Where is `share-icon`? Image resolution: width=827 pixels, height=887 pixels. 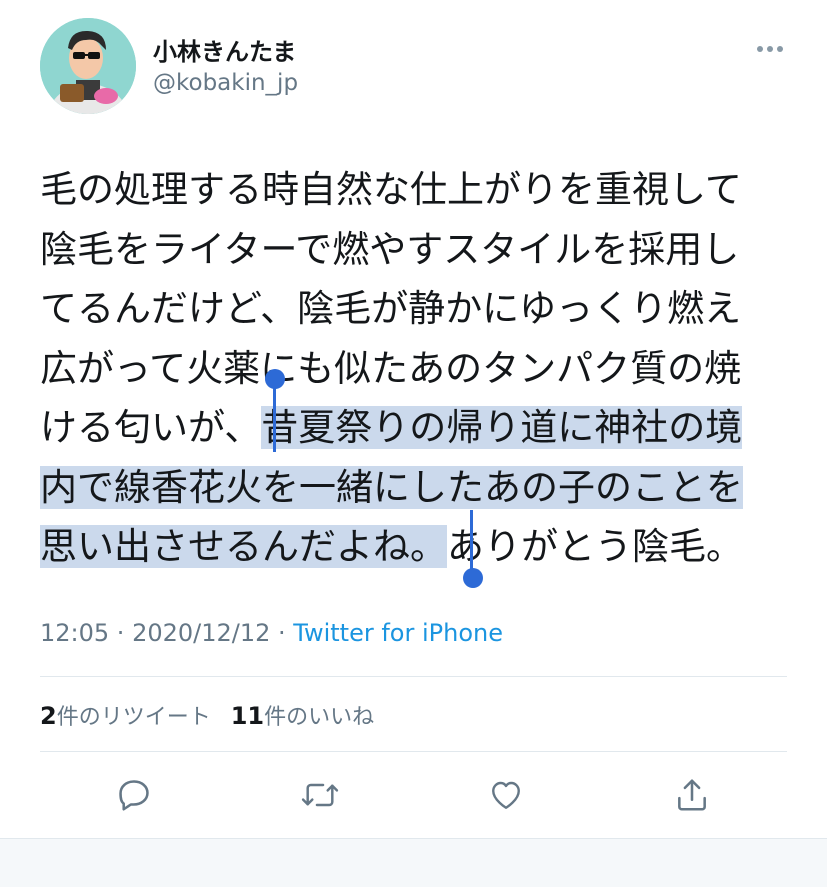 share-icon is located at coordinates (692, 795).